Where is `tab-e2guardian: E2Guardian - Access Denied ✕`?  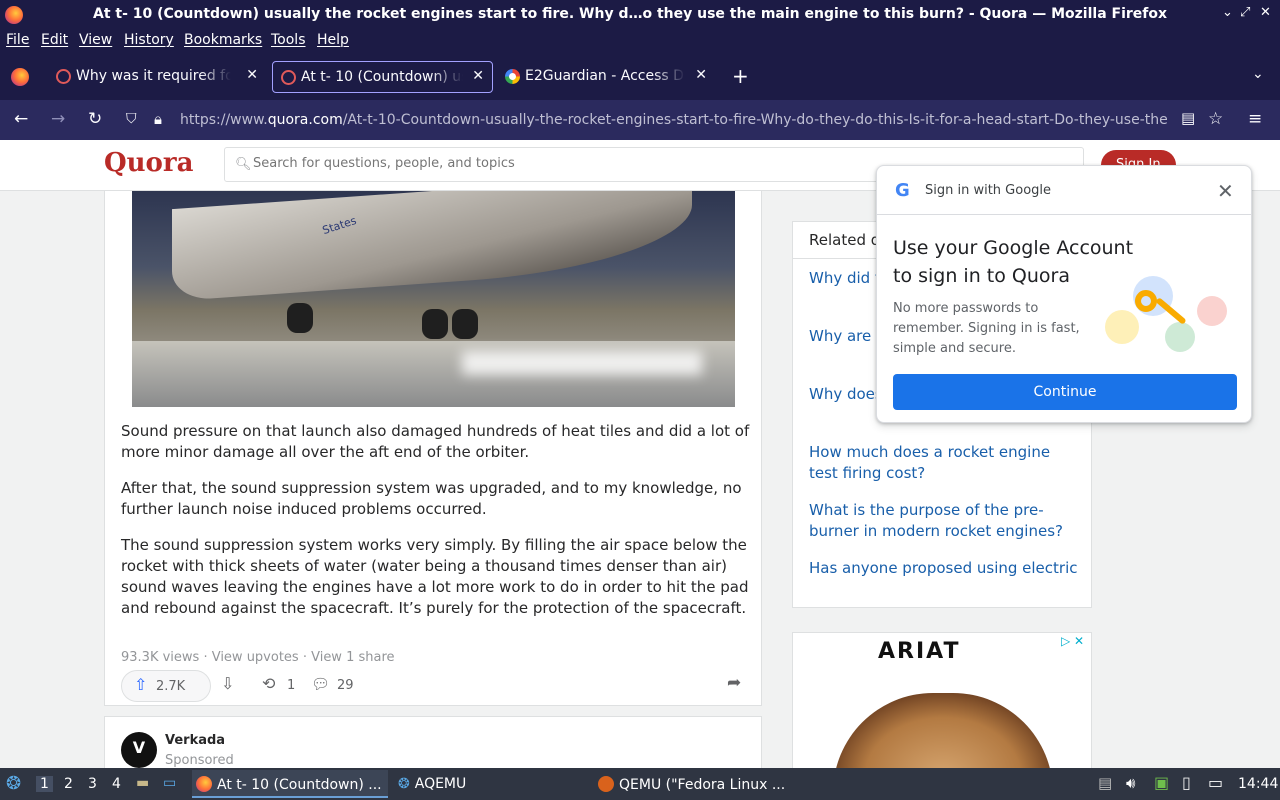 tab-e2guardian: E2Guardian - Access Denied ✕ is located at coordinates (606, 77).